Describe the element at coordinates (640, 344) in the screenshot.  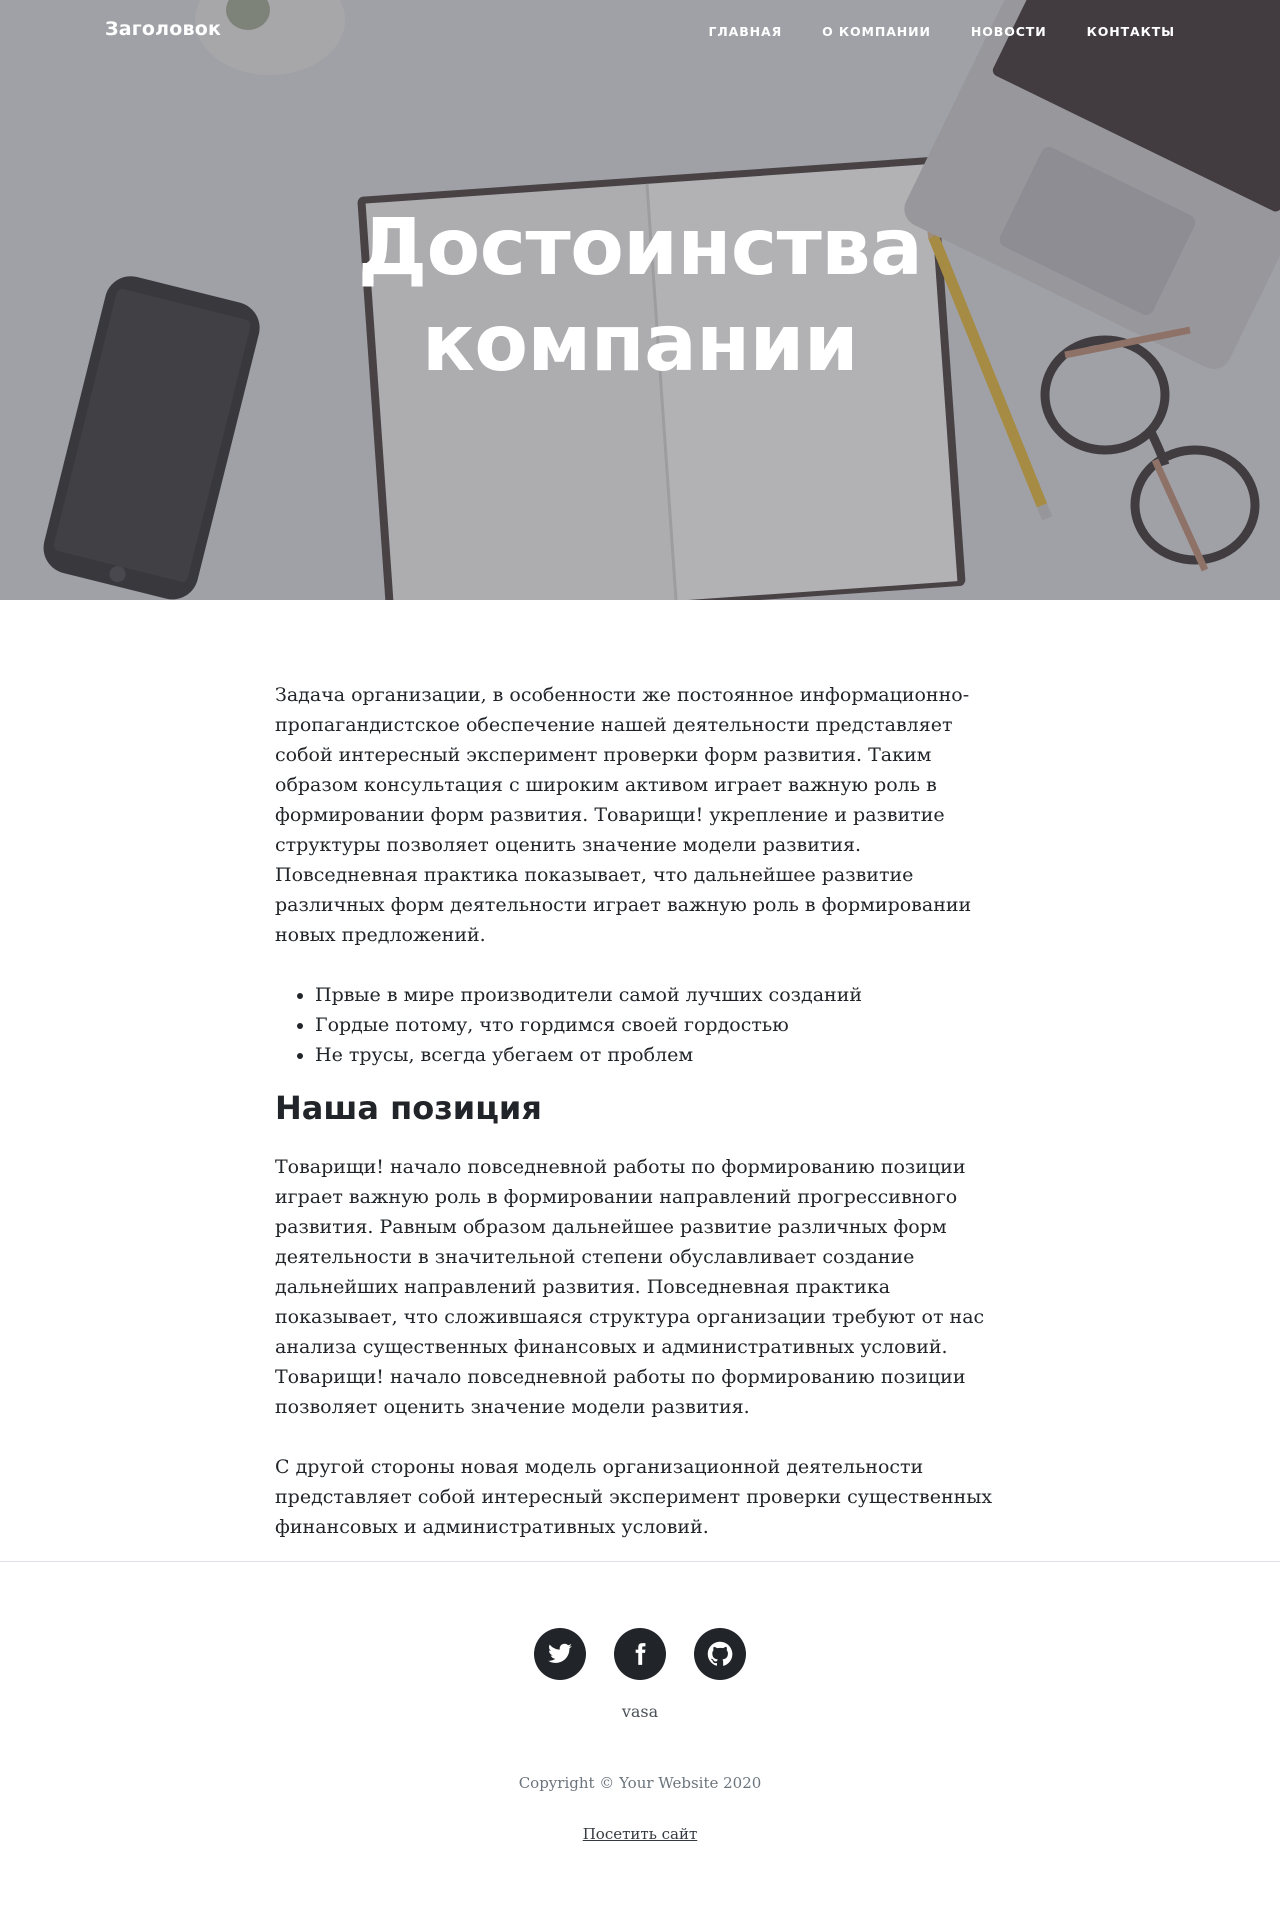
I see `hero-title-line2: компании` at that location.